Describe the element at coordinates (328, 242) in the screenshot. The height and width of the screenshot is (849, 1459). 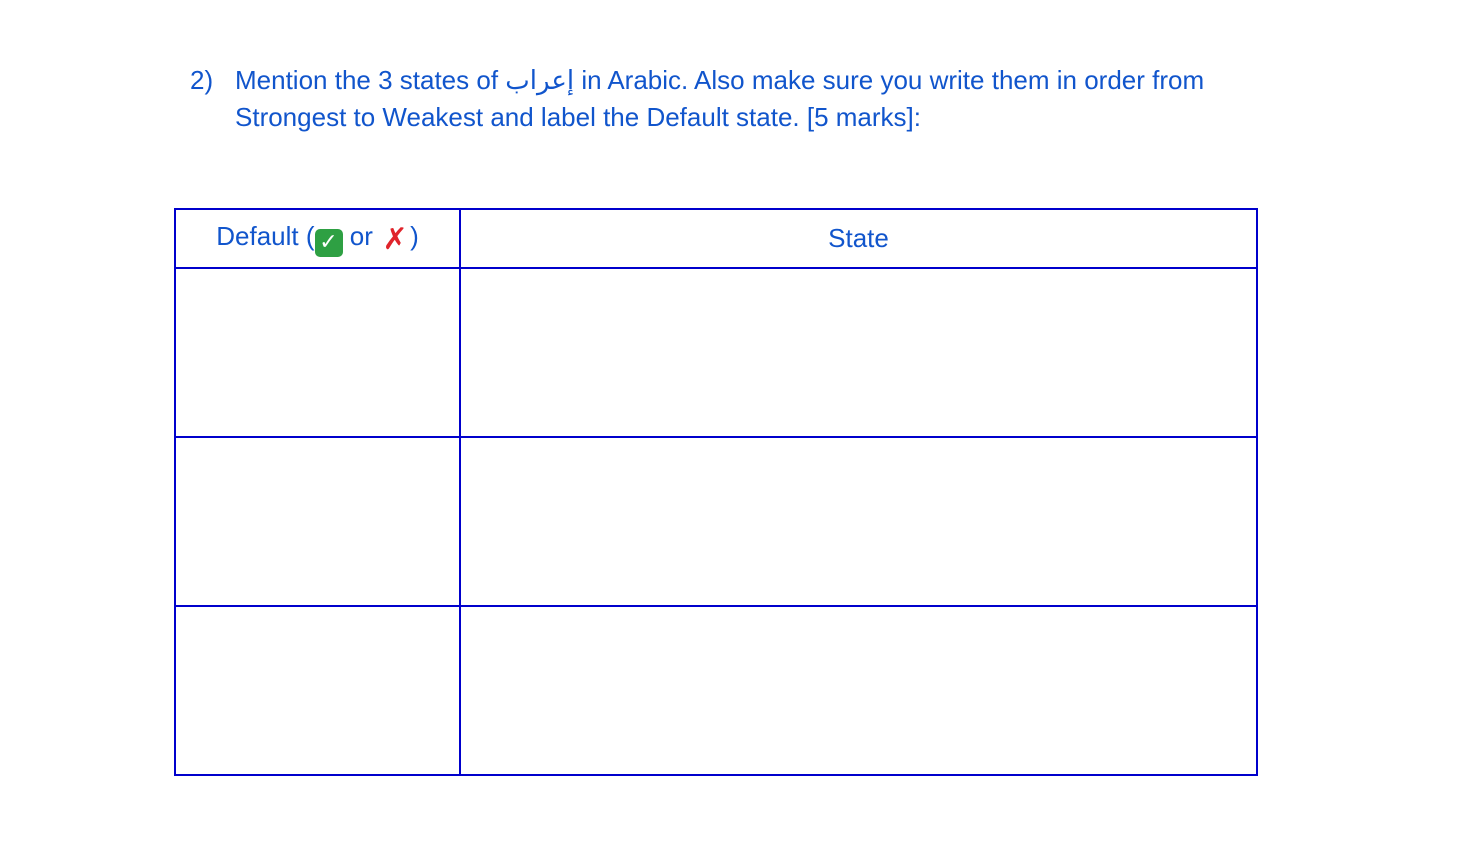
I see `check-mark-icon: ✓` at that location.